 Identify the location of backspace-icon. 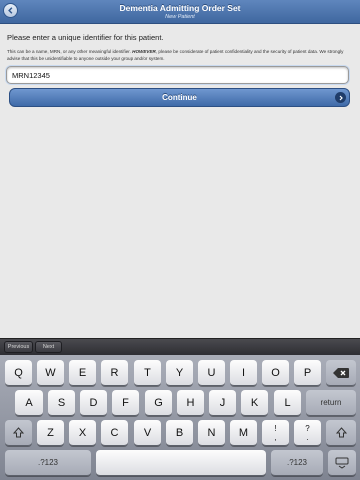
(341, 372).